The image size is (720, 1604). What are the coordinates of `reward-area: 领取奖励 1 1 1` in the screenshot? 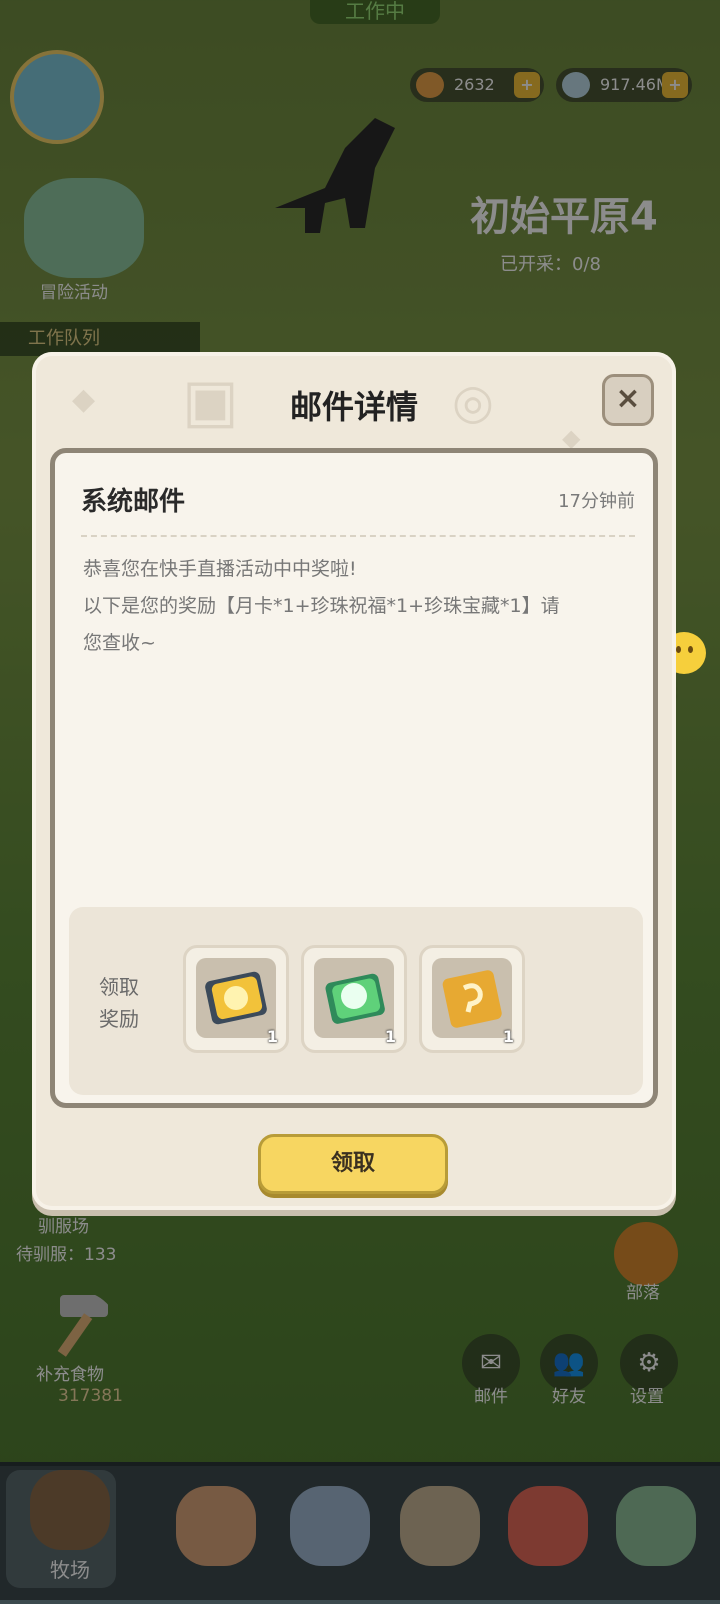 It's located at (356, 1001).